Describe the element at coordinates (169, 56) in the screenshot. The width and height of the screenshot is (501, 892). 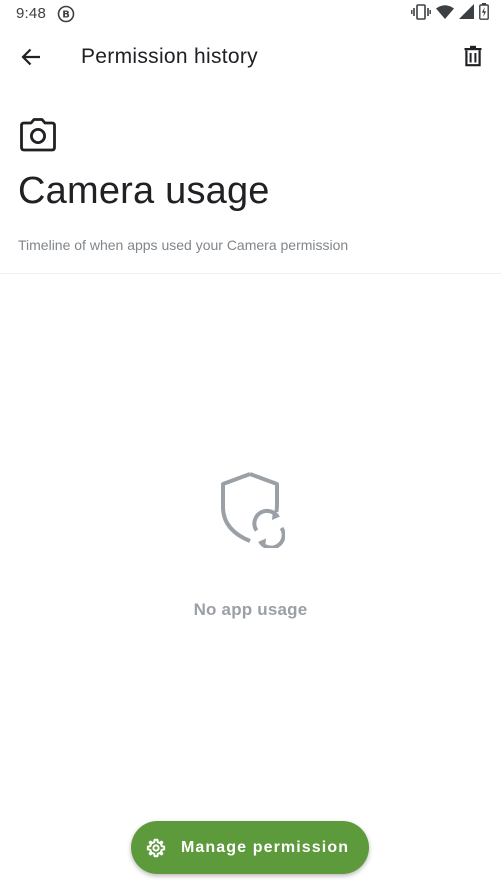
I see `app-bar-title: Permission history` at that location.